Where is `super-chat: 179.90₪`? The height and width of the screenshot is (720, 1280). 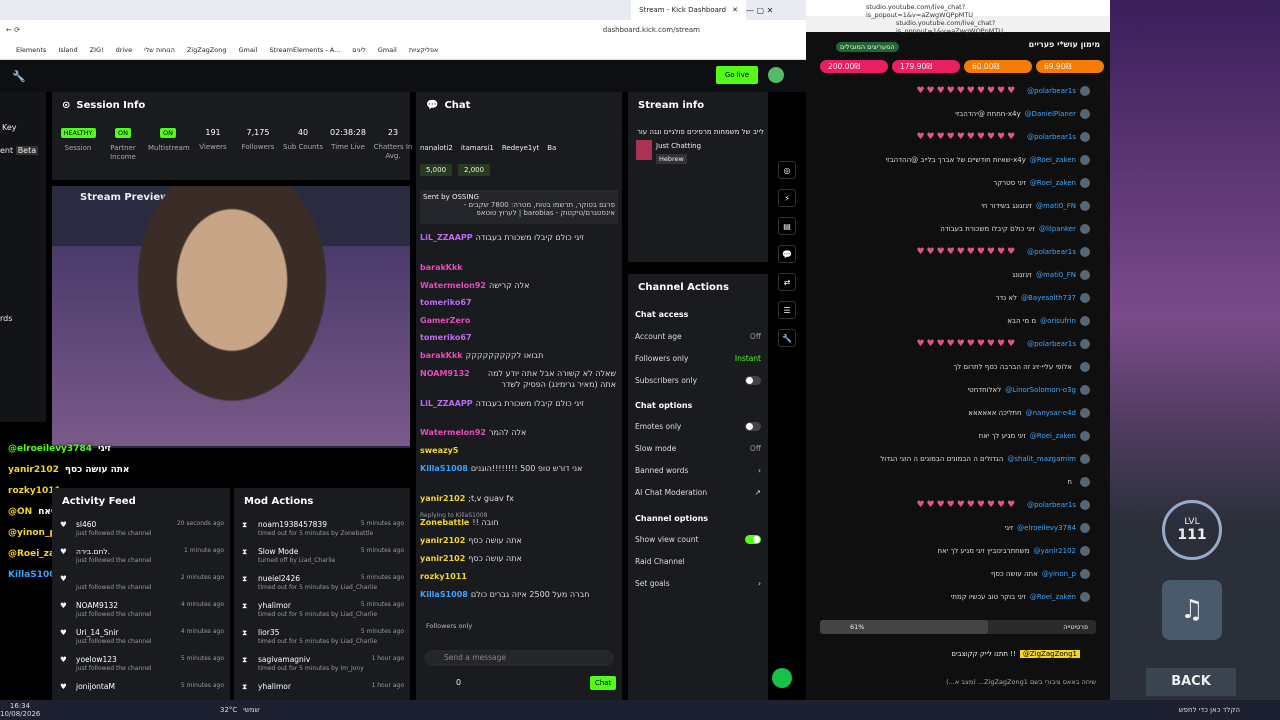
super-chat: 179.90₪ is located at coordinates (926, 66).